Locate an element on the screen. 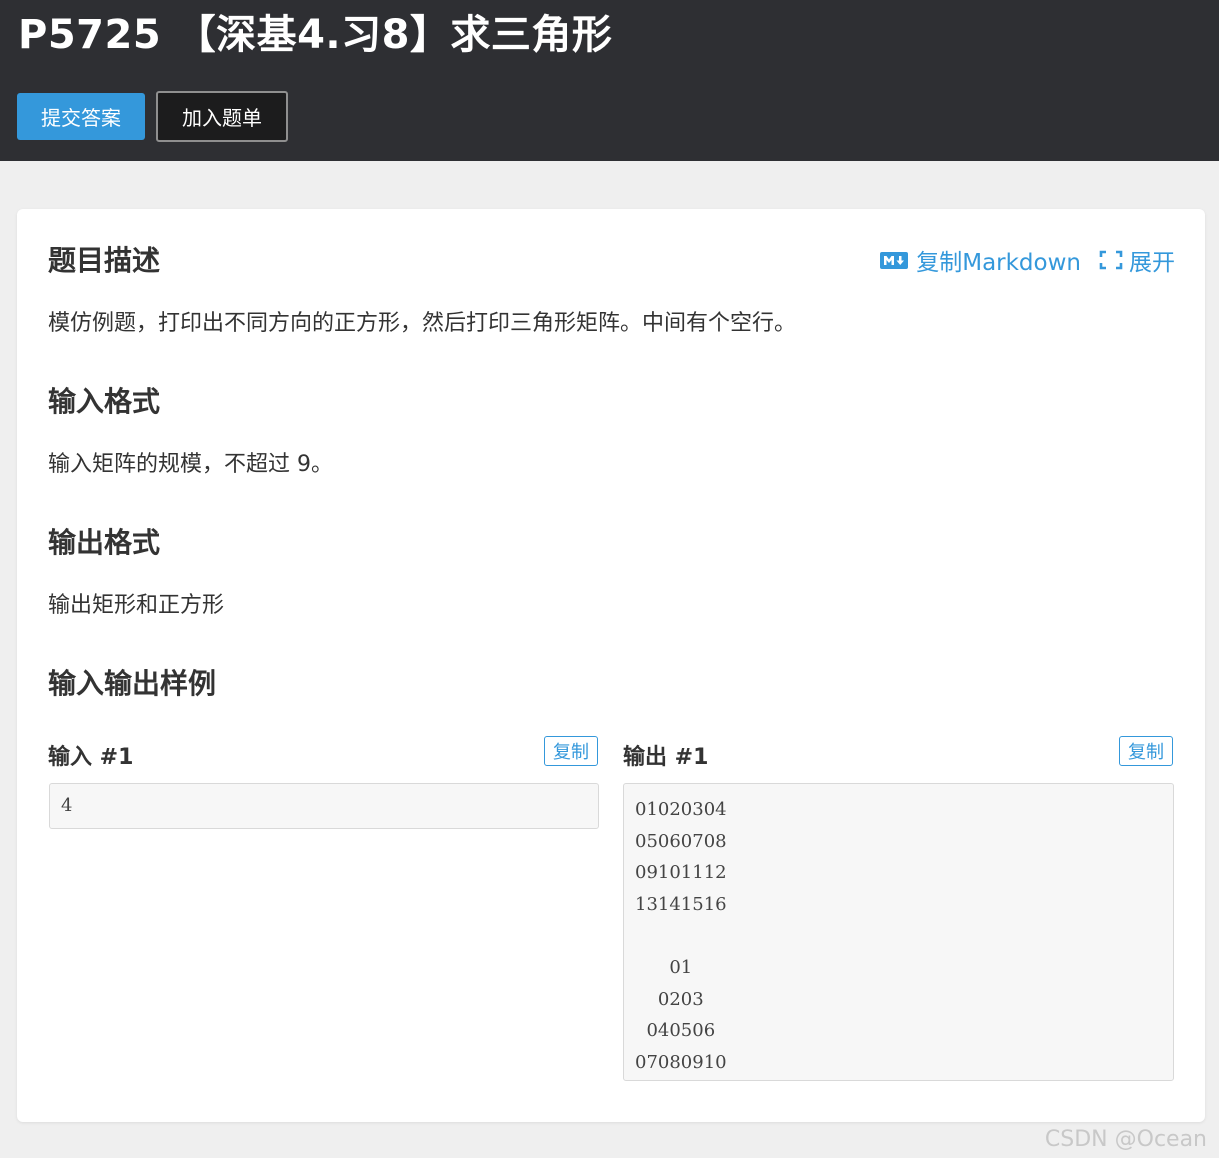  samples-heading: 输入输出样例 is located at coordinates (132, 683).